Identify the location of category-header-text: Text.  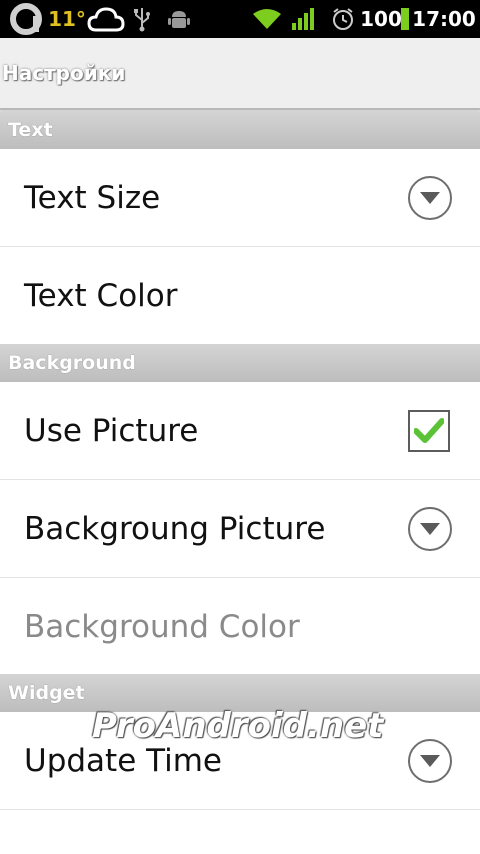
(240, 130).